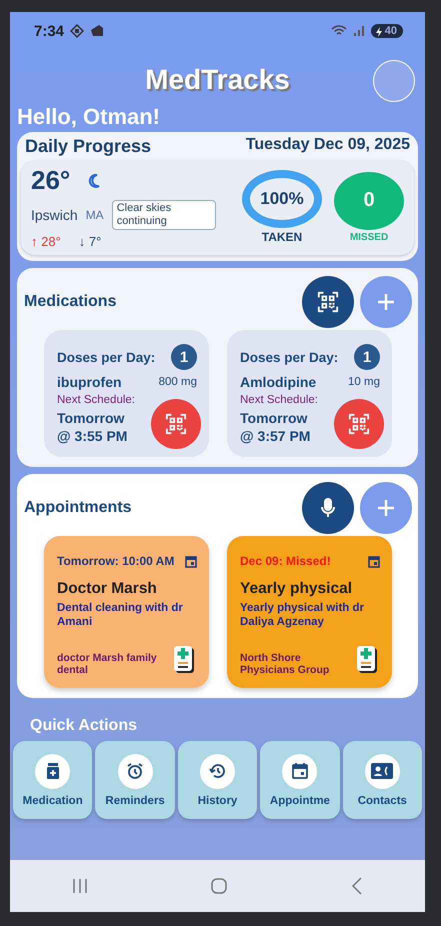  I want to click on moon-icon, so click(94, 181).